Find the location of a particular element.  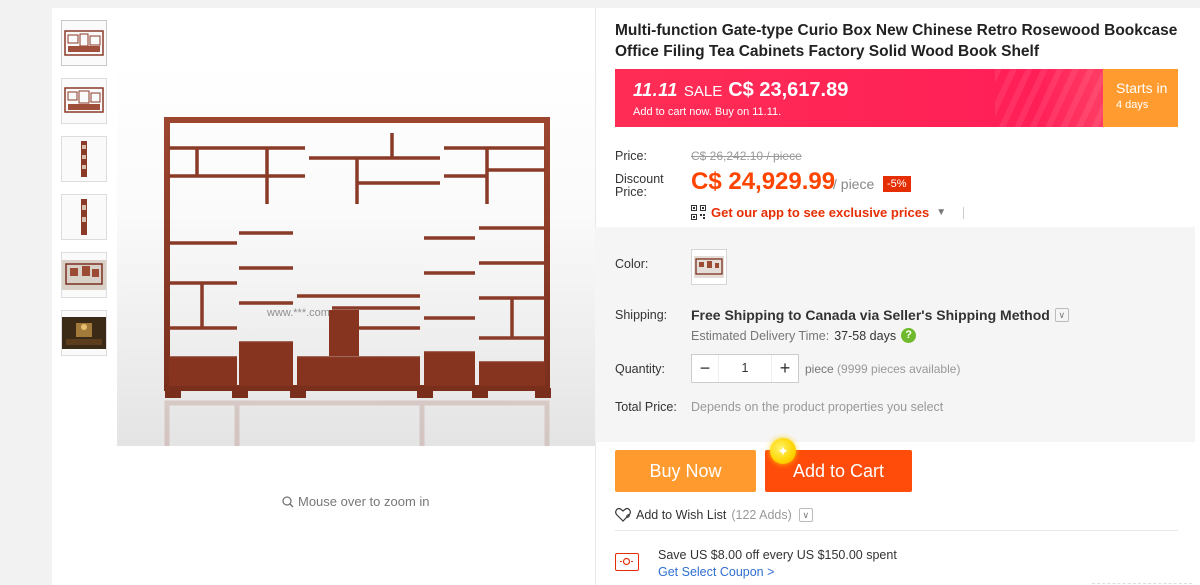

wishlist-count: (122 Adds) is located at coordinates (761, 514).